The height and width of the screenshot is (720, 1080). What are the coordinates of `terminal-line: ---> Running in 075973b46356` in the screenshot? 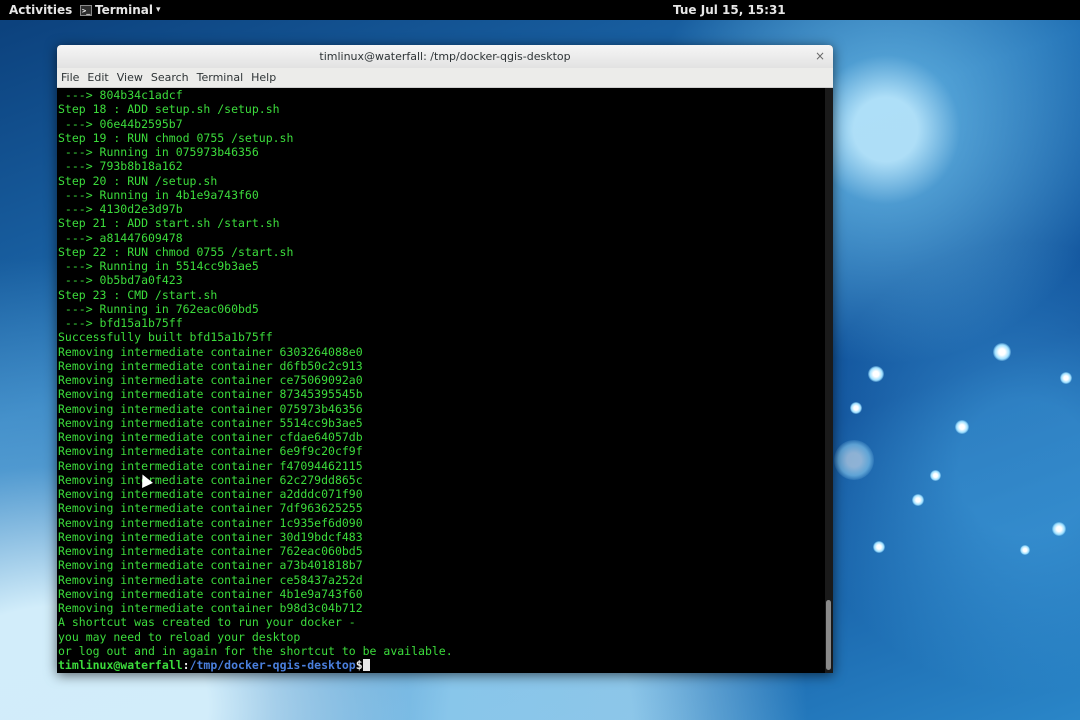 It's located at (158, 152).